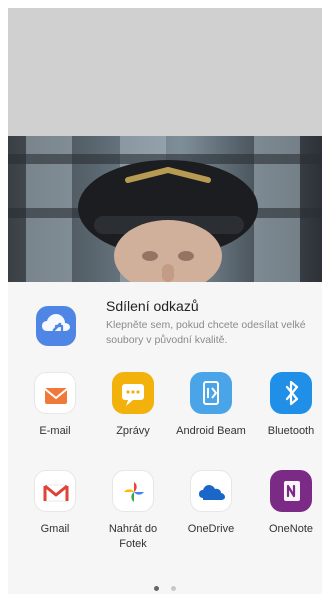  I want to click on share-target-messages: Zprávy, so click(133, 405).